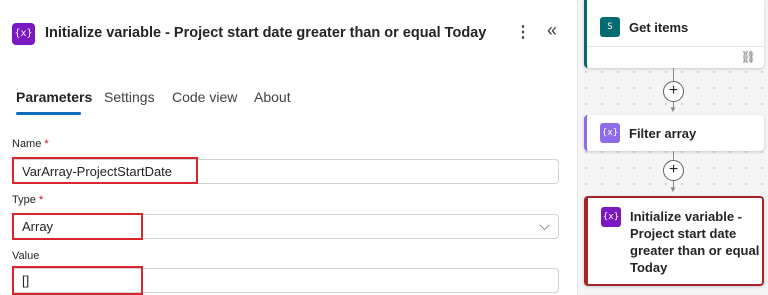 The height and width of the screenshot is (295, 768). Describe the element at coordinates (27, 144) in the screenshot. I see `name-label-text: Name` at that location.